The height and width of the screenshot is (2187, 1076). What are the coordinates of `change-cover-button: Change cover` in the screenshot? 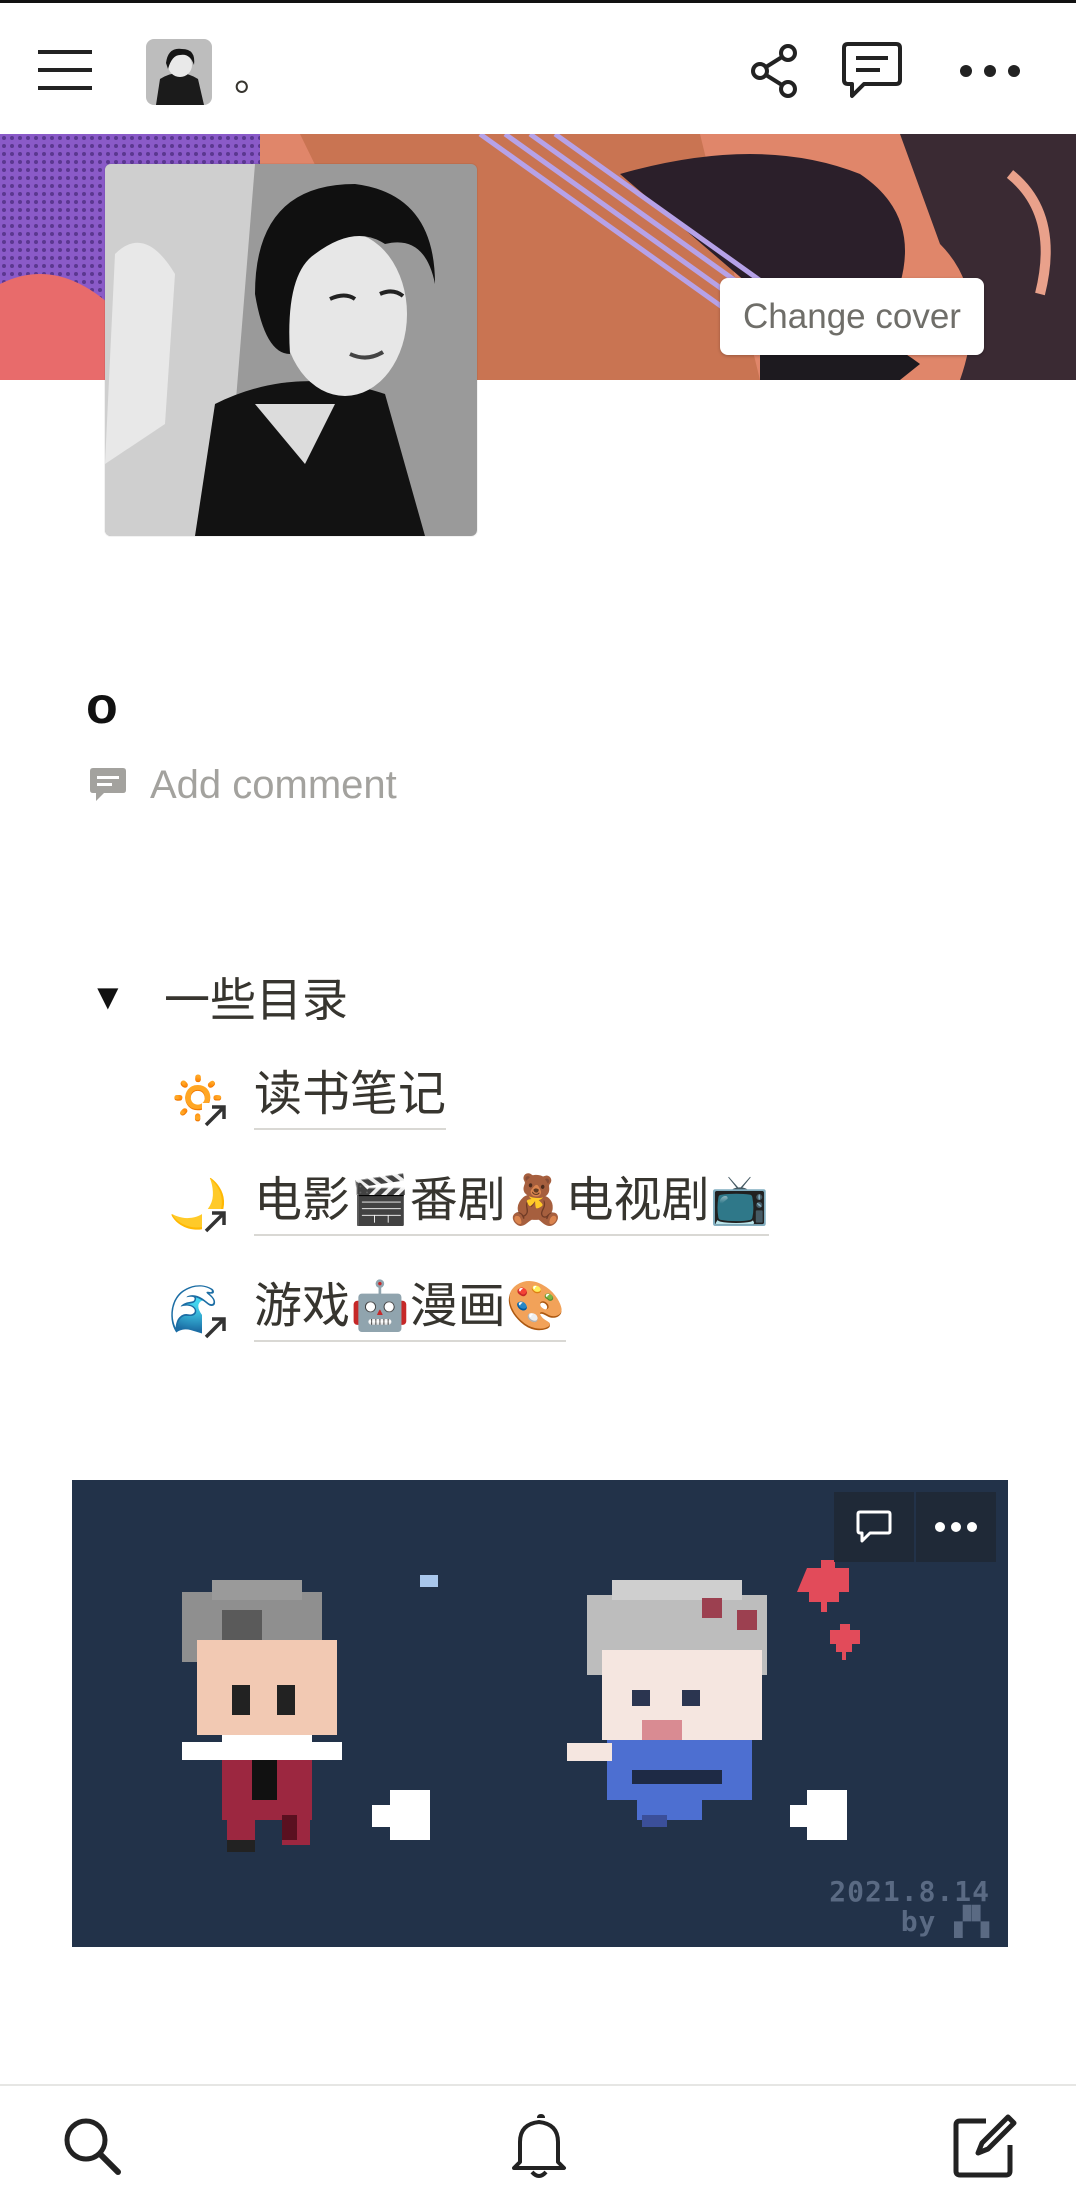 It's located at (852, 316).